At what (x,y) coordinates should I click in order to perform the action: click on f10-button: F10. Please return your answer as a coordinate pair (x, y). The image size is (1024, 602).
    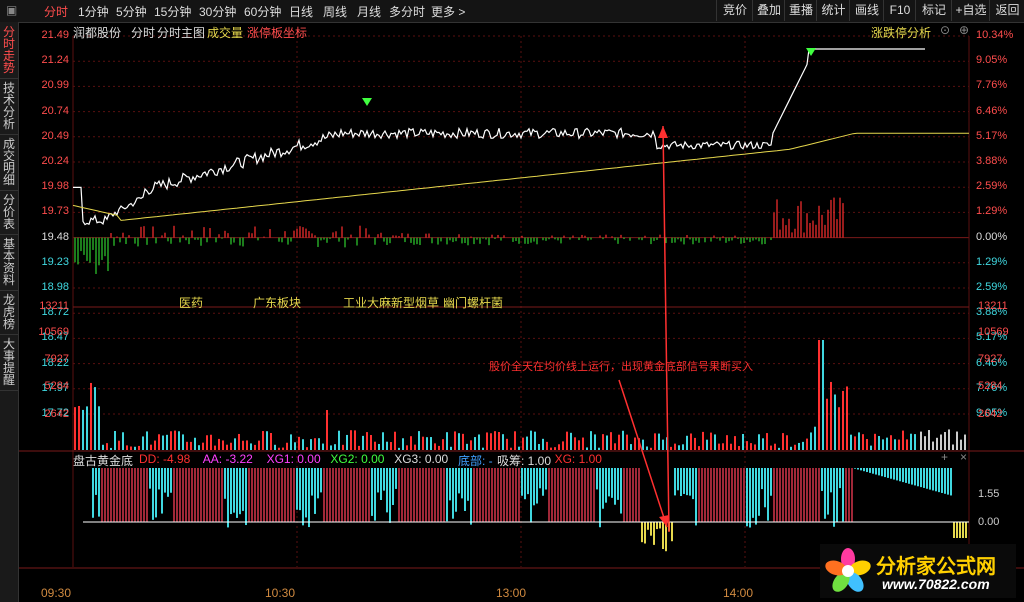
    Looking at the image, I should click on (899, 10).